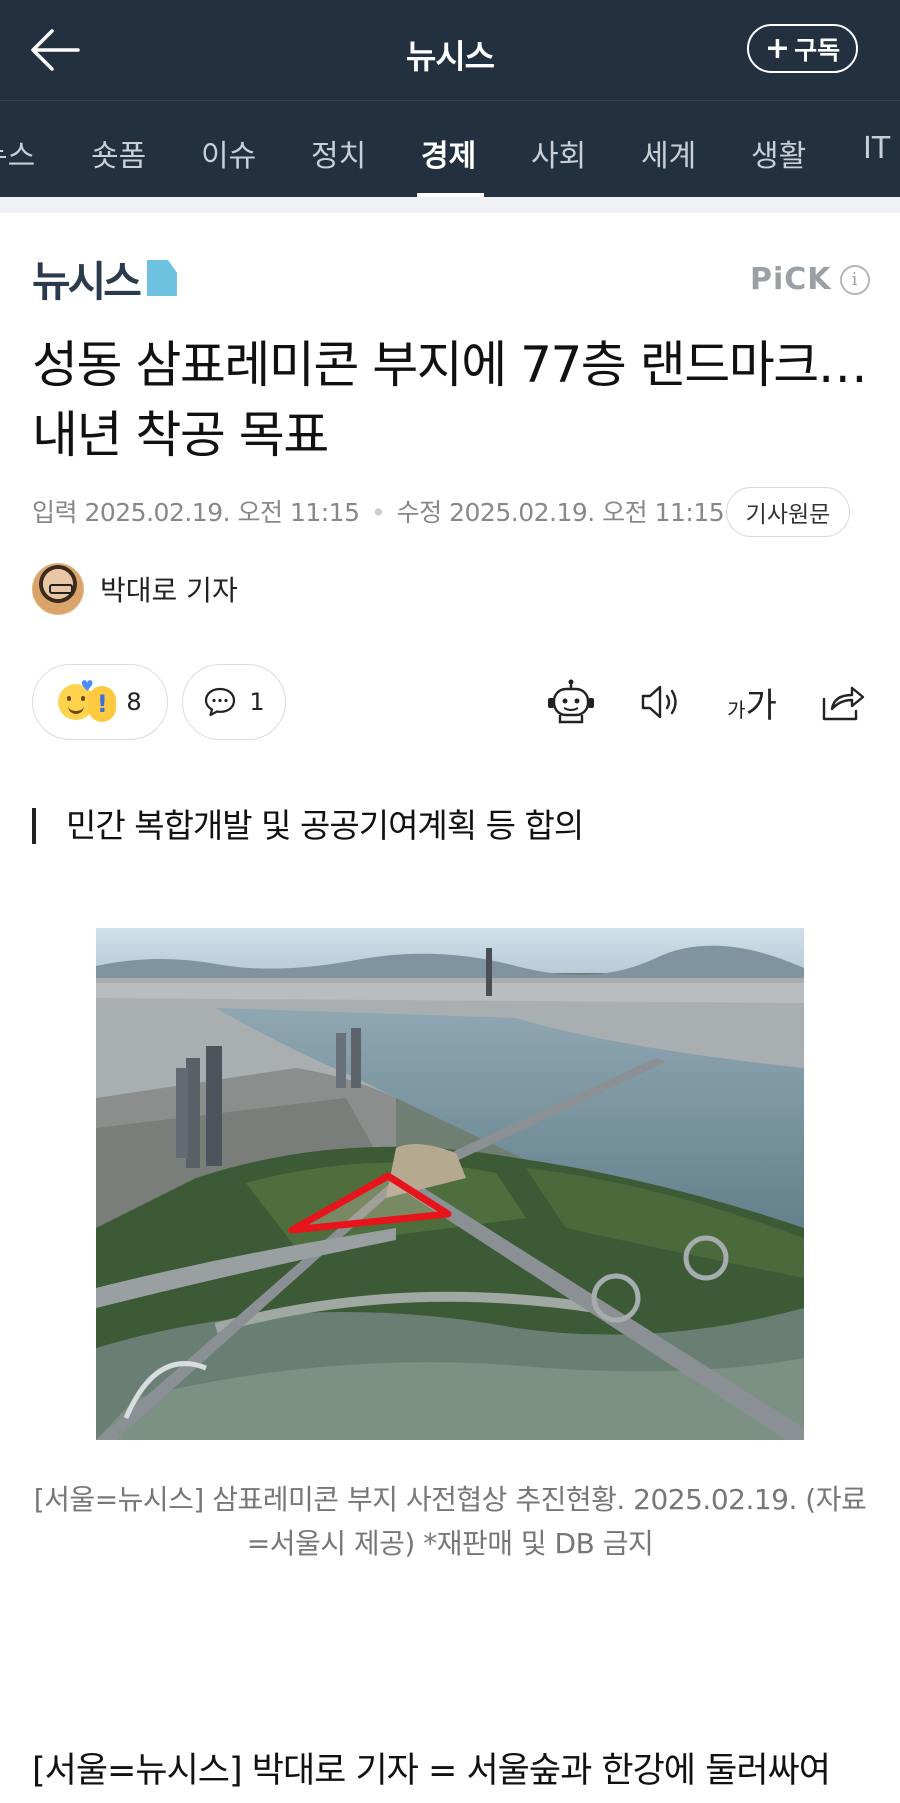 The height and width of the screenshot is (1803, 900). What do you see at coordinates (58, 589) in the screenshot?
I see `reporter-avatar` at bounding box center [58, 589].